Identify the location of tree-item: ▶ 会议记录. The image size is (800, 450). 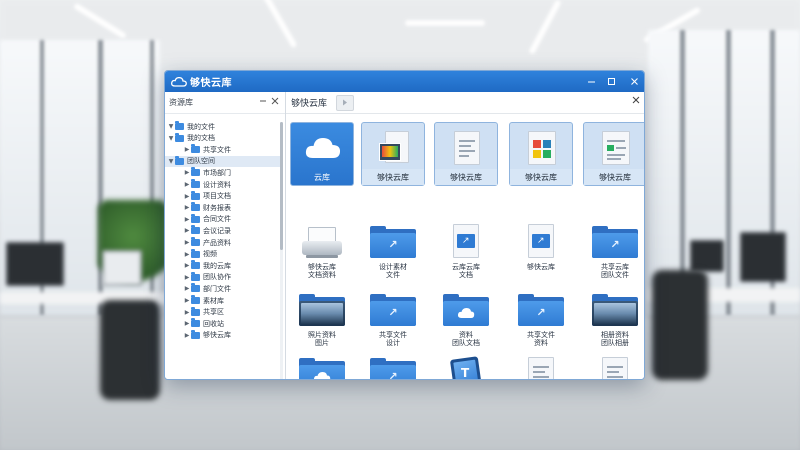
(224, 230).